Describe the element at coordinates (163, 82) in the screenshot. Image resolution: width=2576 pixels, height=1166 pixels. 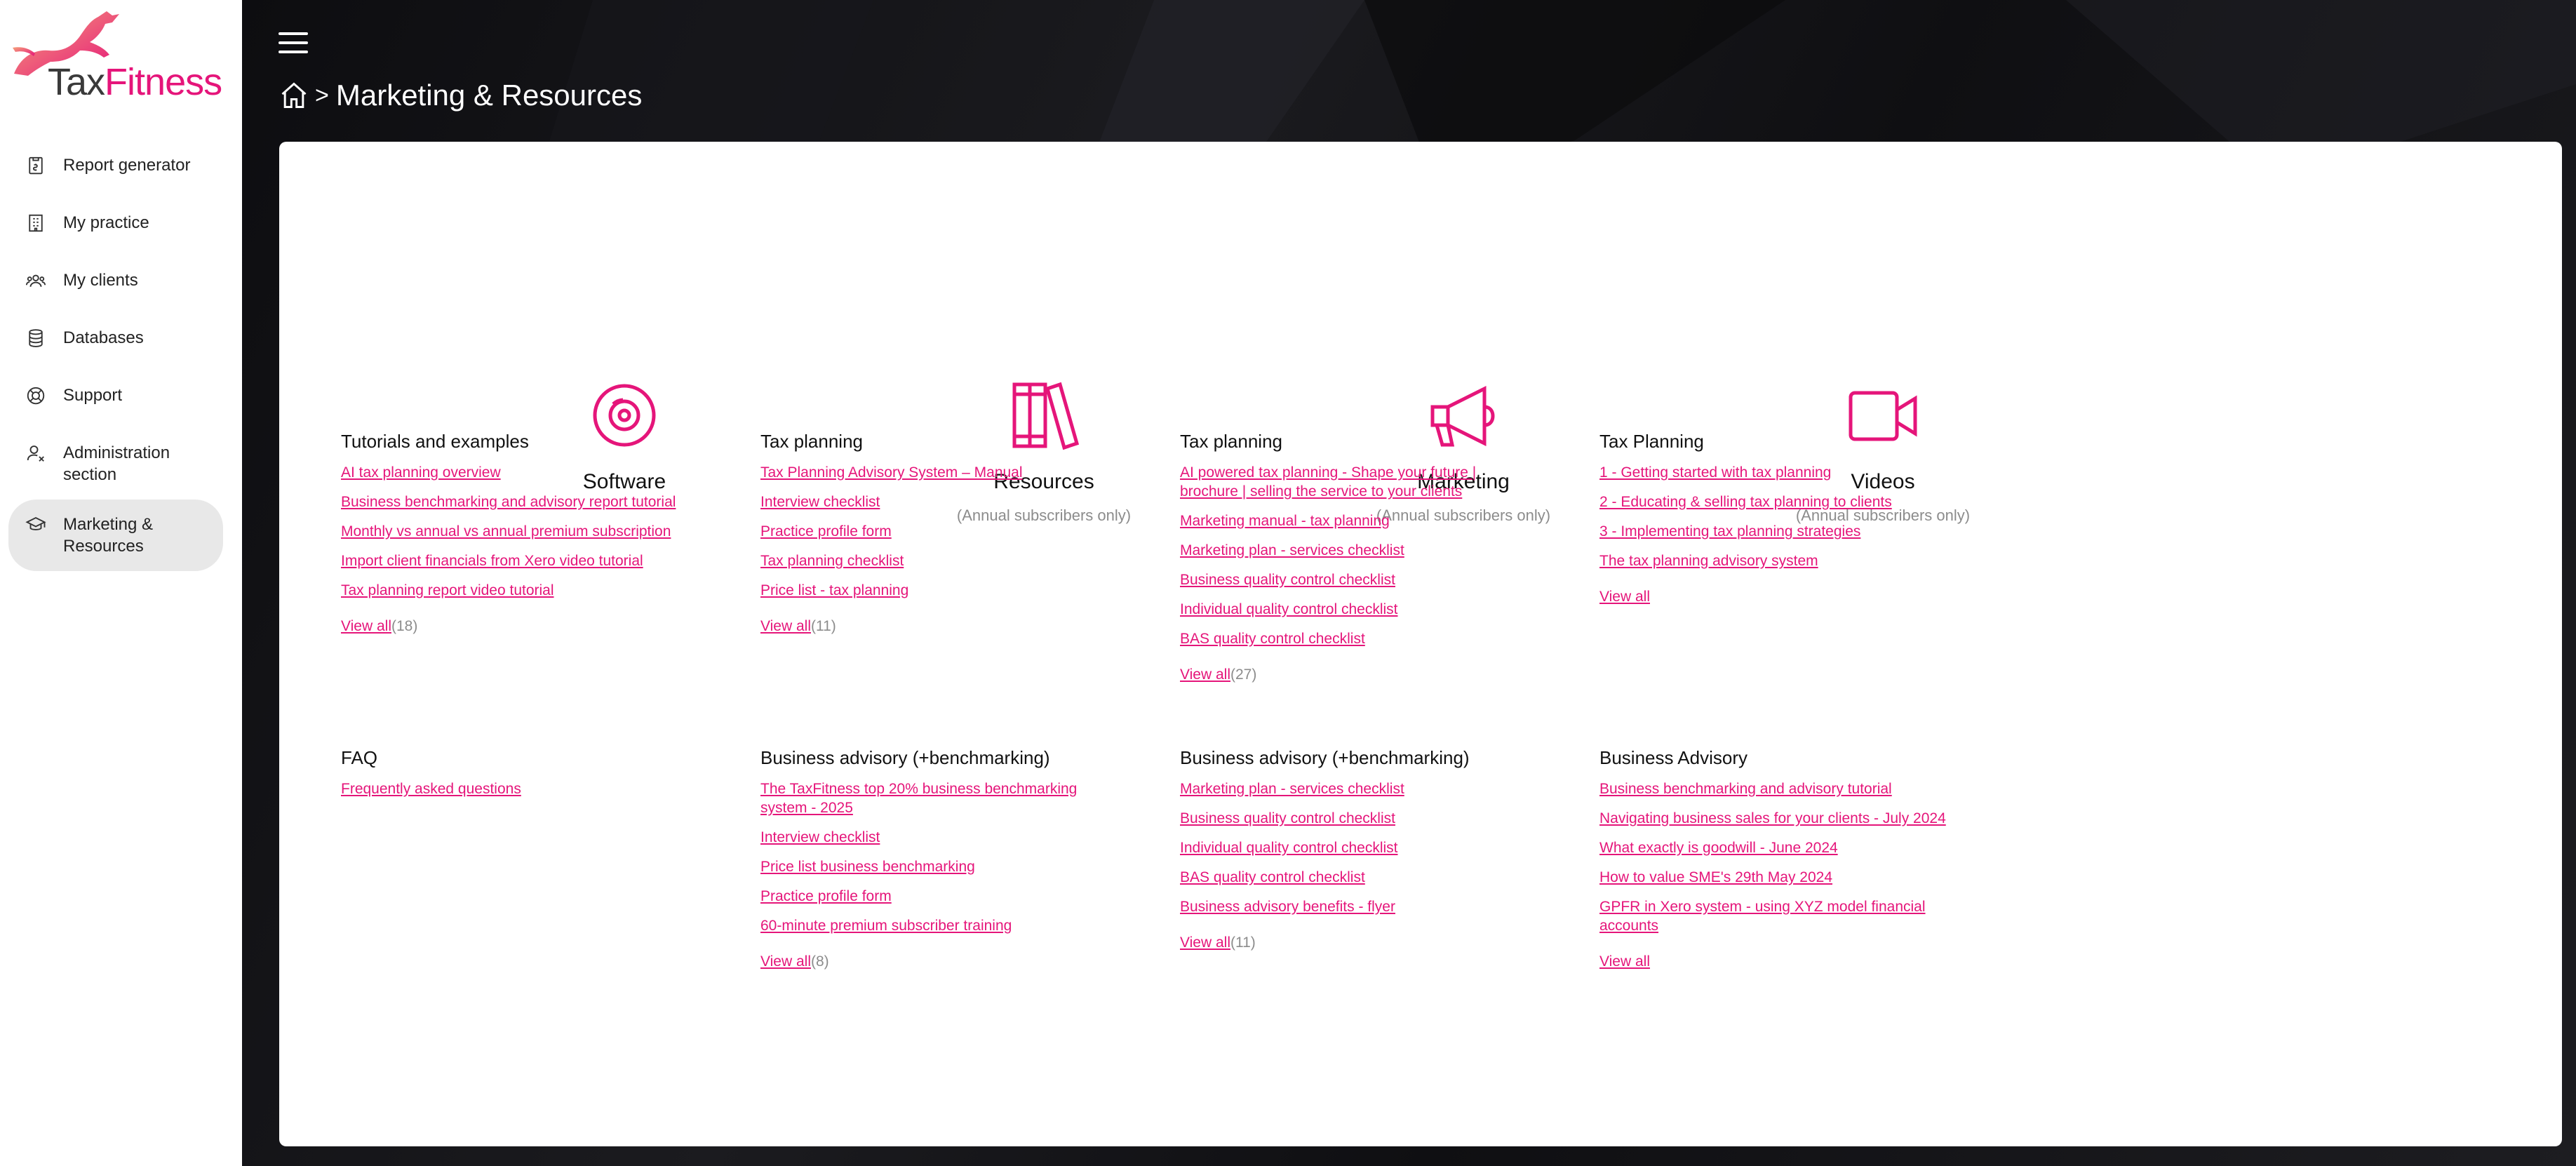
I see `logo-fitness-text: Fitness` at that location.